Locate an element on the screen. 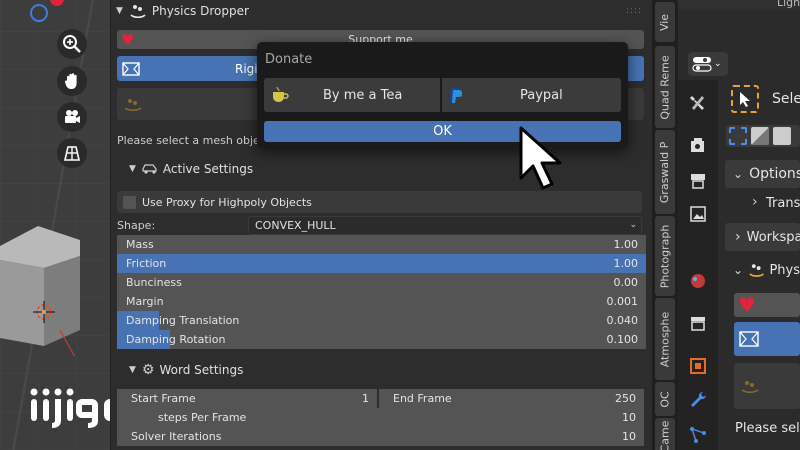 Image resolution: width=800 pixels, height=450 pixels. collection-icon is located at coordinates (698, 323).